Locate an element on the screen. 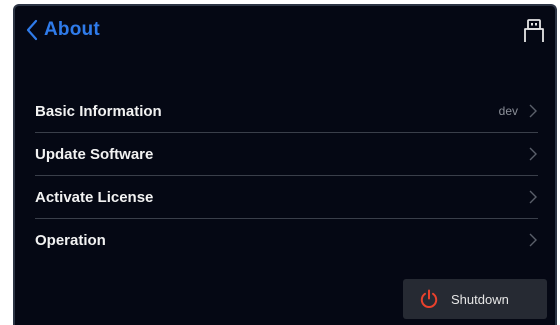  usb-drive-button is located at coordinates (534, 31).